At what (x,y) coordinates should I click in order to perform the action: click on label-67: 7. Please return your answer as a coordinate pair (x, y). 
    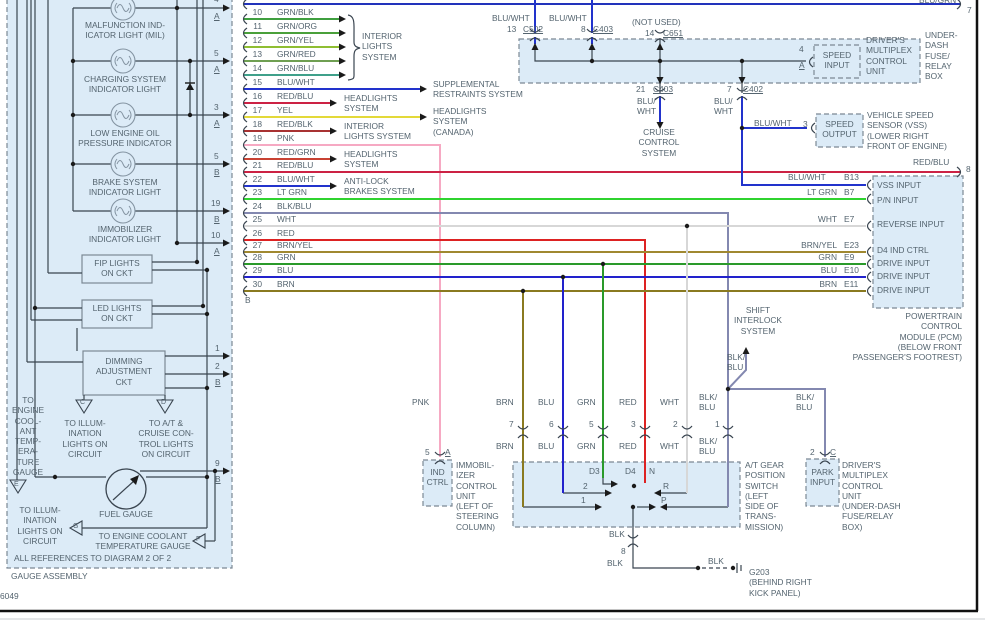
    Looking at the image, I should click on (729, 89).